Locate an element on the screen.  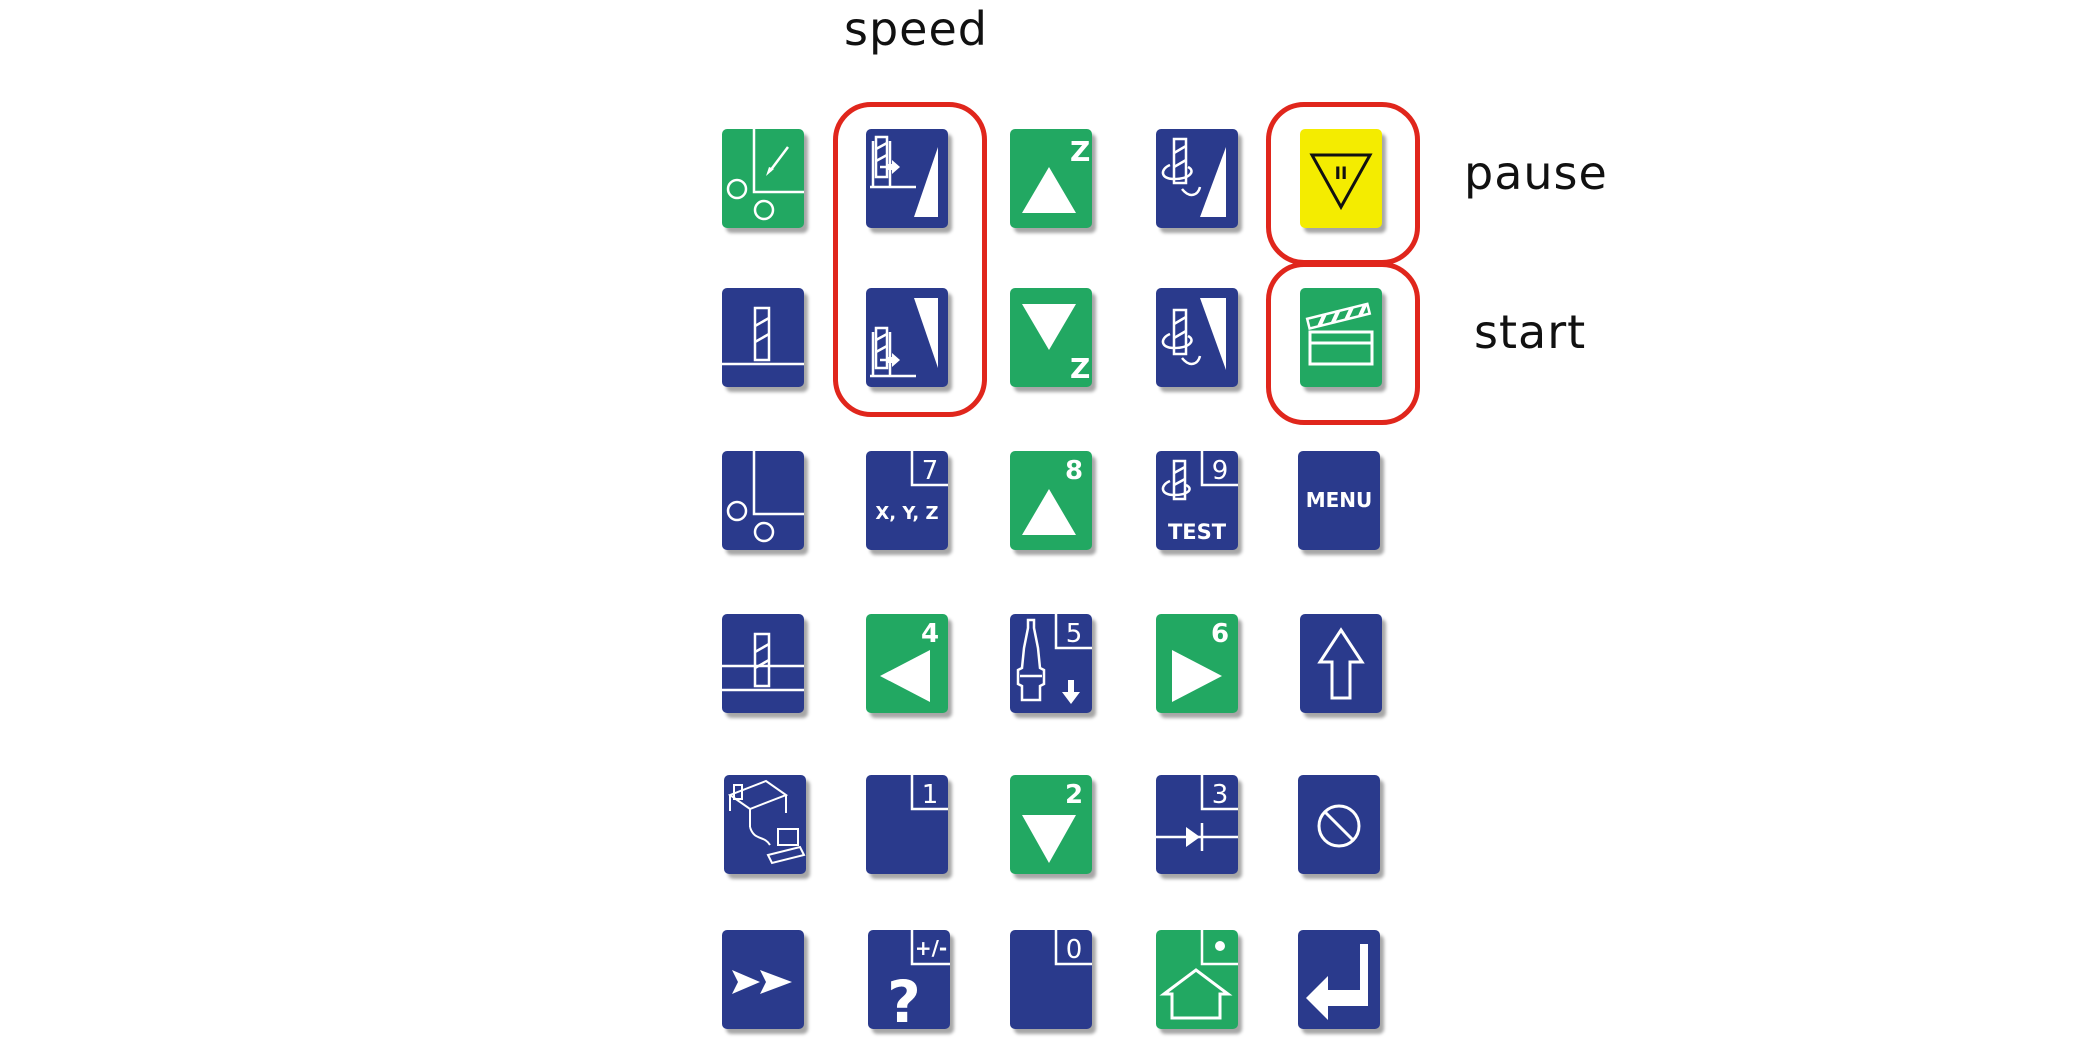
key-5-number: 5 is located at coordinates (1074, 634).